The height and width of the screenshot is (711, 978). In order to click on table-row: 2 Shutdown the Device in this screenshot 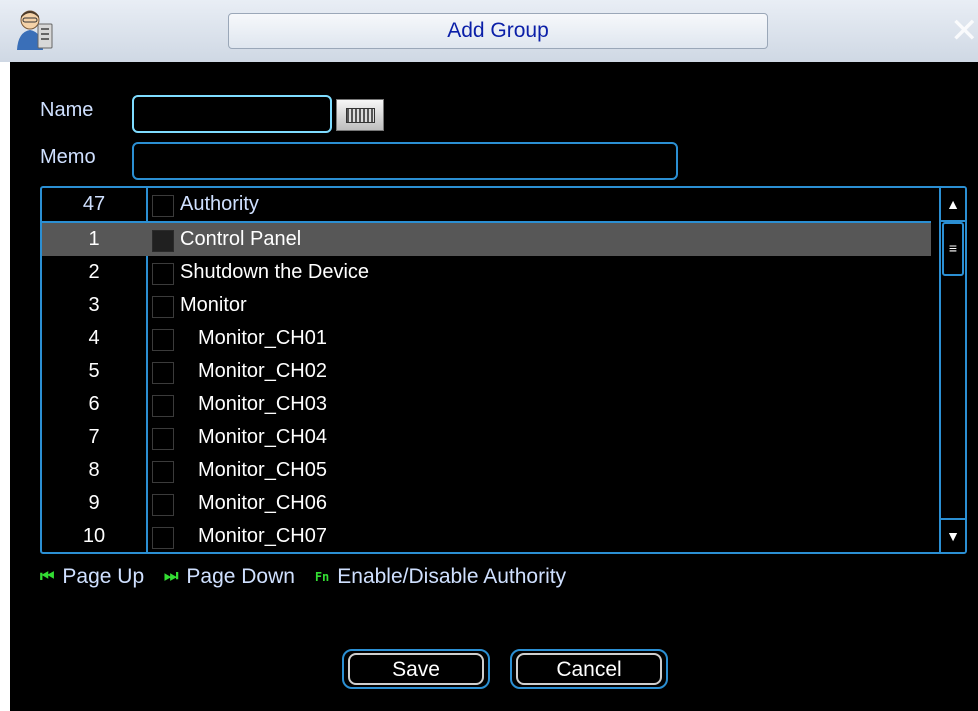, I will do `click(486, 272)`.